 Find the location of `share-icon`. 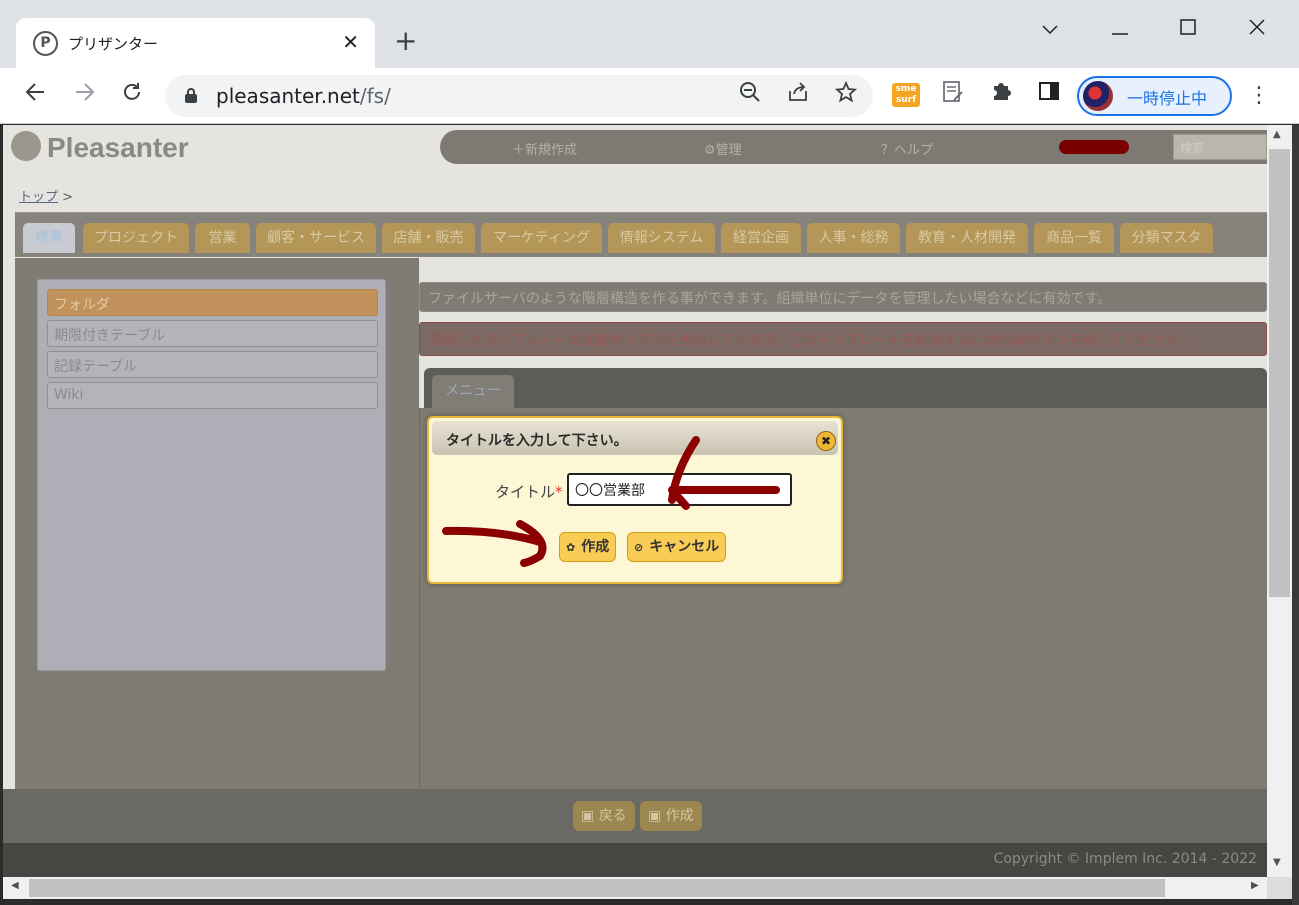

share-icon is located at coordinates (798, 96).